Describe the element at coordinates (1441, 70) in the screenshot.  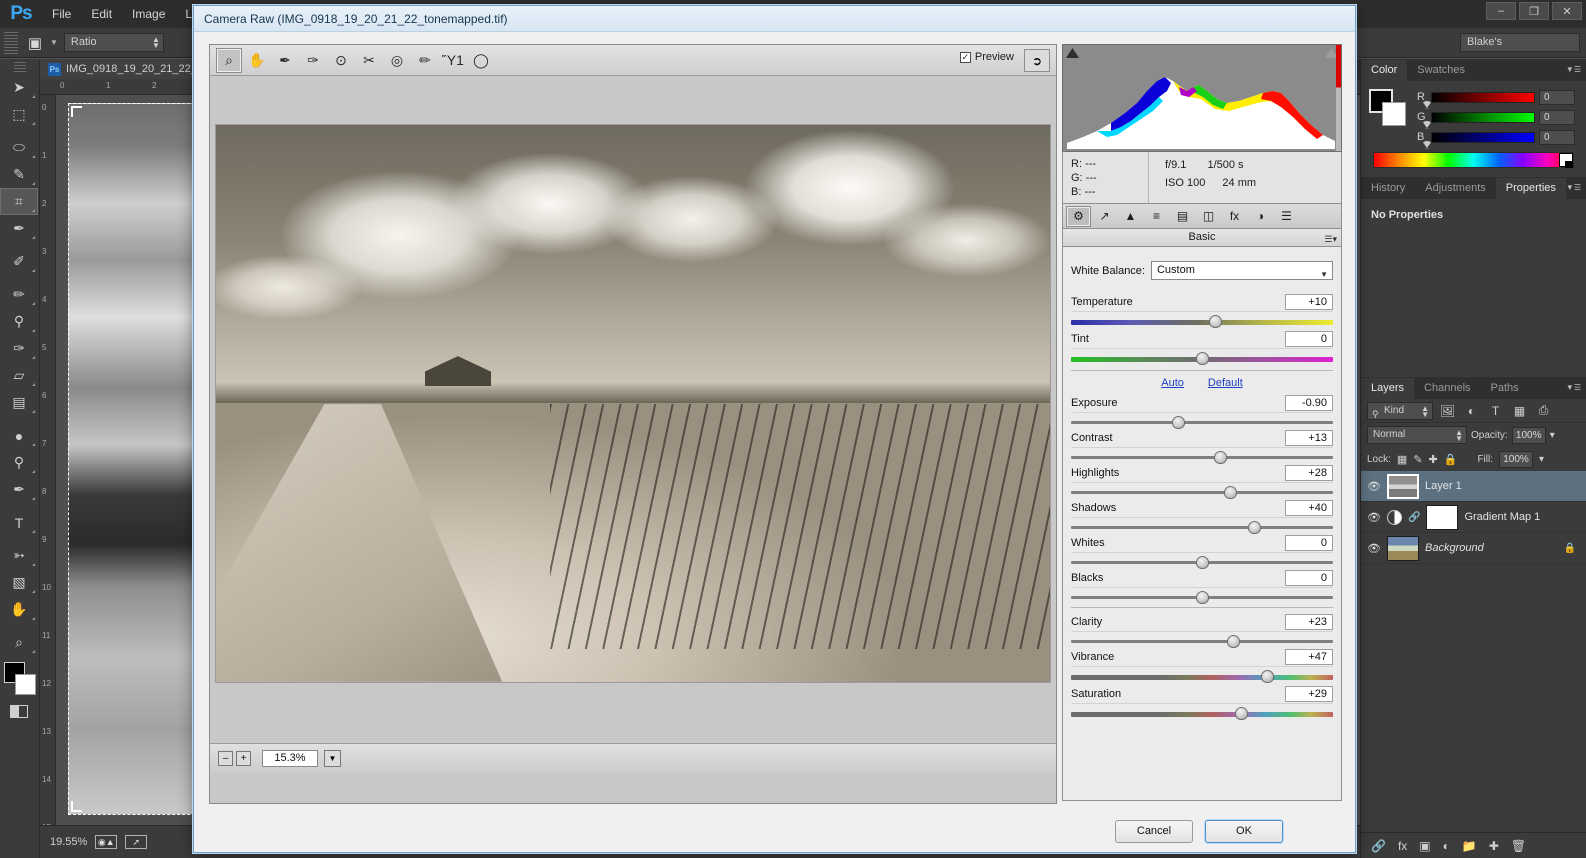
I see `tab-swatches: Swatches` at that location.